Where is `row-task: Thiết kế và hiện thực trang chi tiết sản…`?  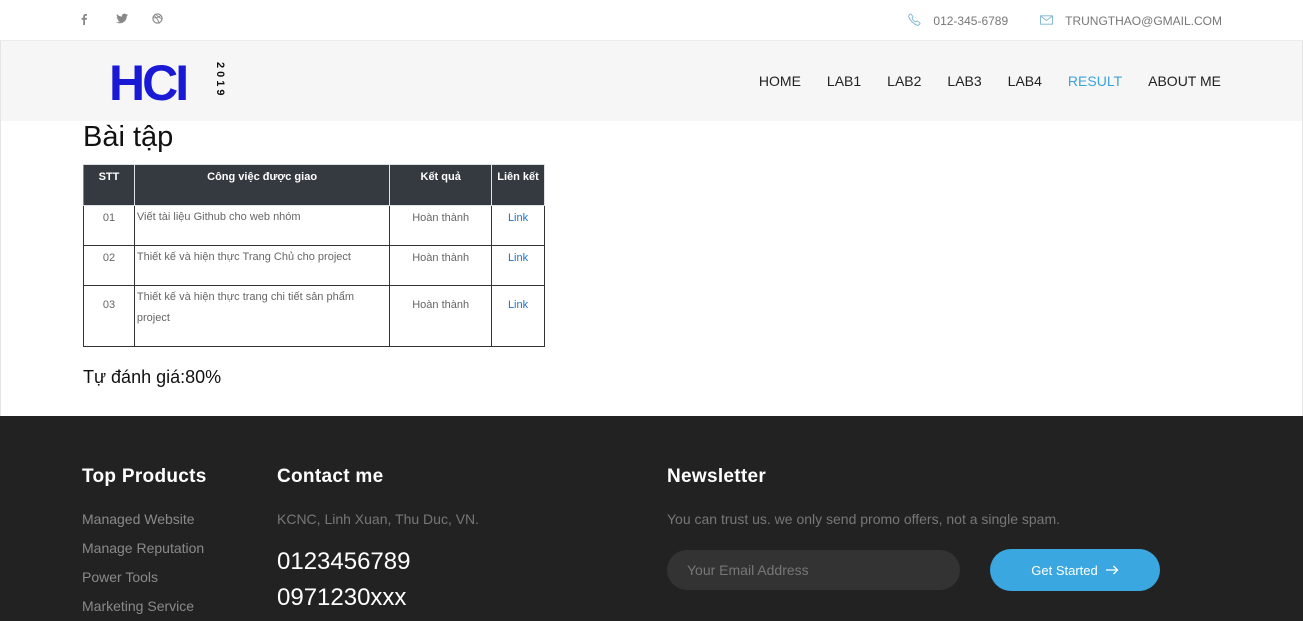 row-task: Thiết kế và hiện thực trang chi tiết sản… is located at coordinates (262, 316).